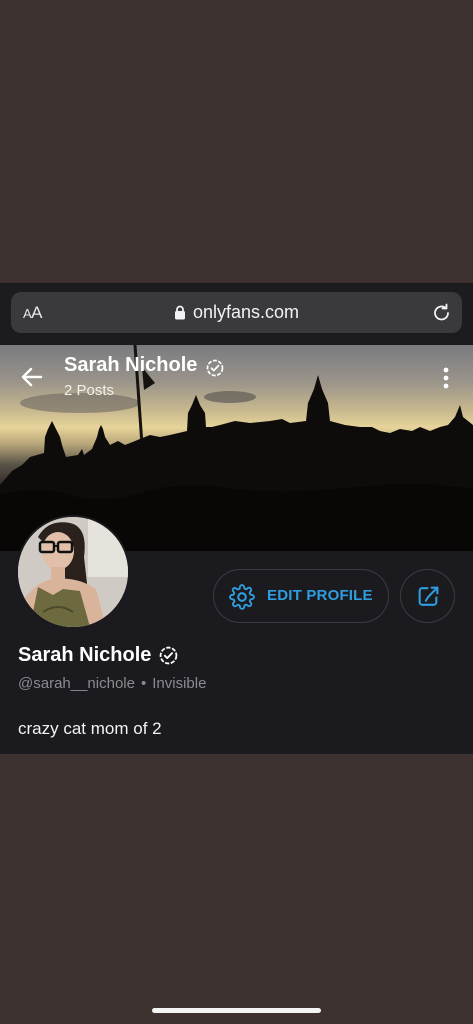  Describe the element at coordinates (179, 683) in the screenshot. I see `status-text: Invisible` at that location.